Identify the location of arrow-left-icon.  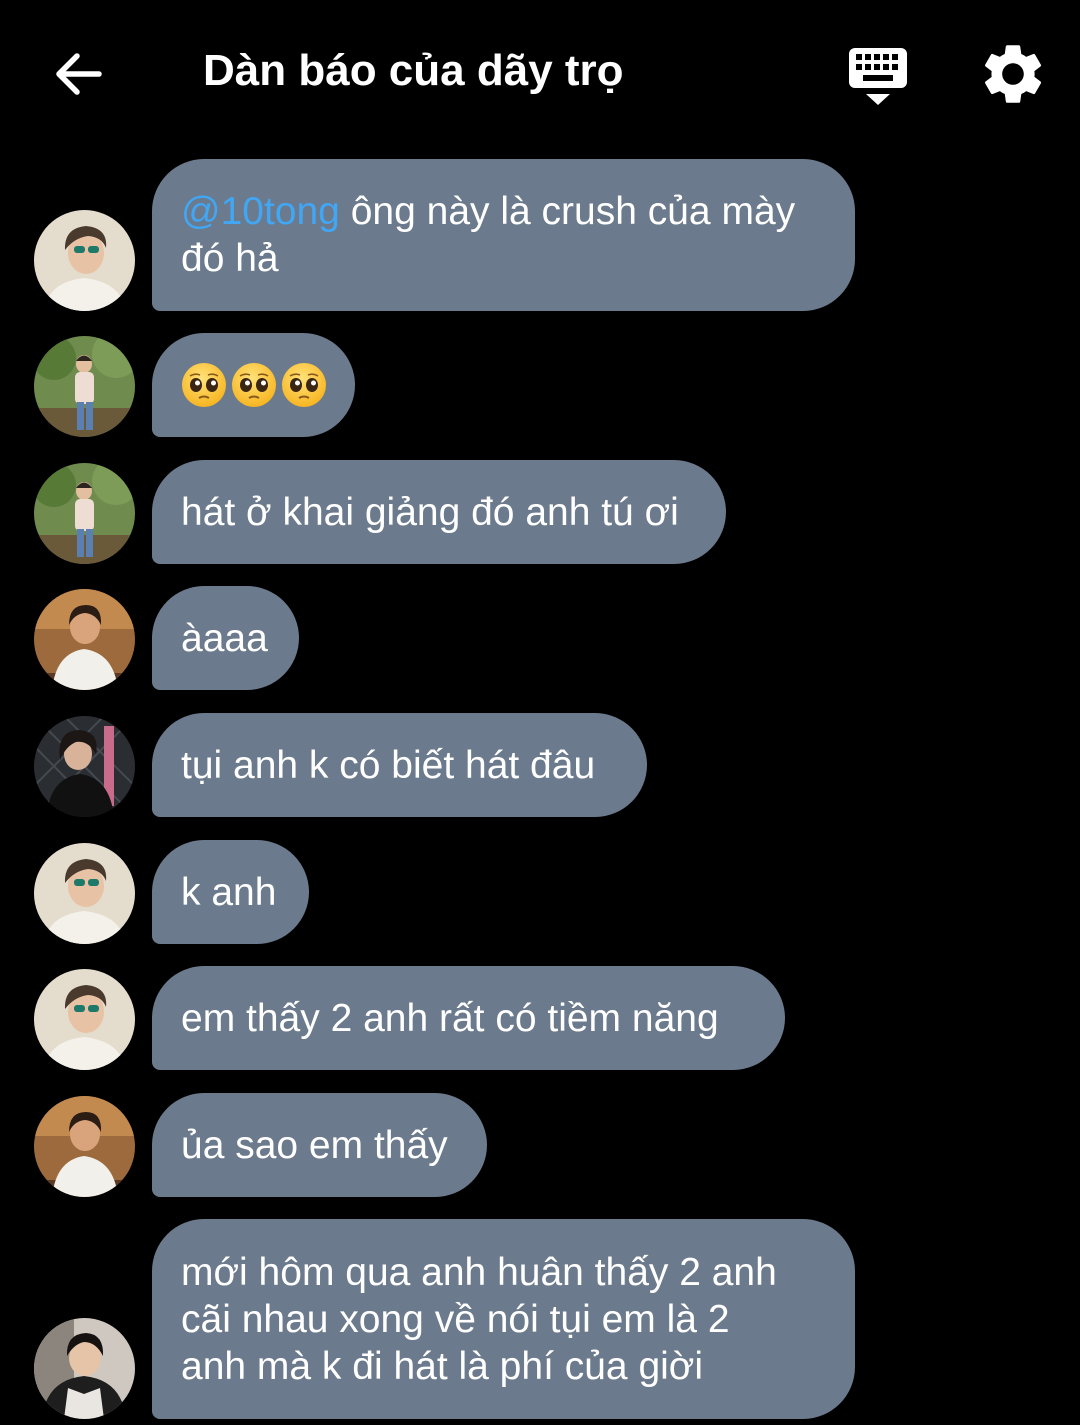
(79, 74).